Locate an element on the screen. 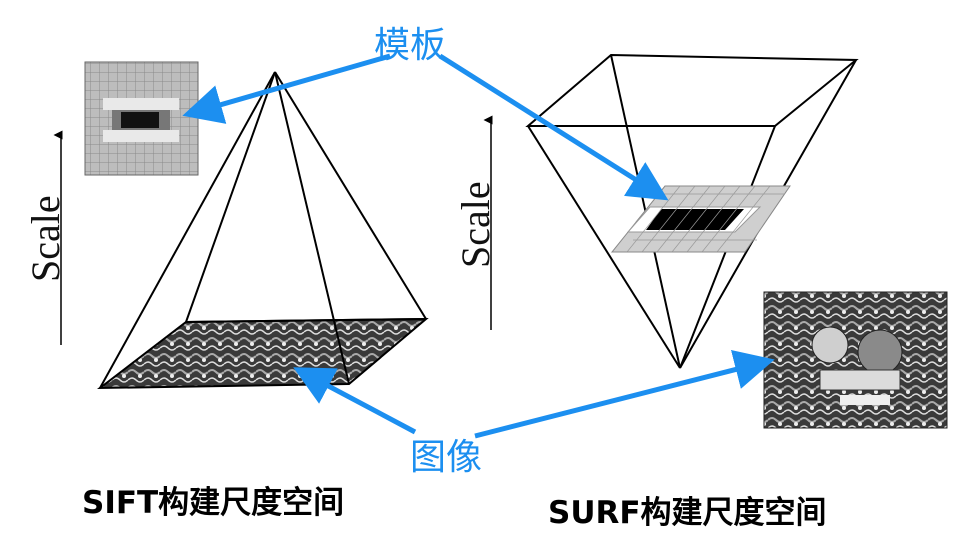 The image size is (980, 549). sift-base-image is located at coordinates (262, 353).